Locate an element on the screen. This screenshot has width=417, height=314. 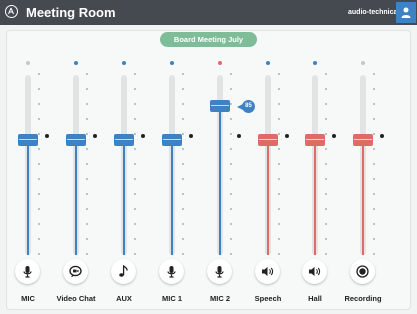
user-button is located at coordinates (406, 12).